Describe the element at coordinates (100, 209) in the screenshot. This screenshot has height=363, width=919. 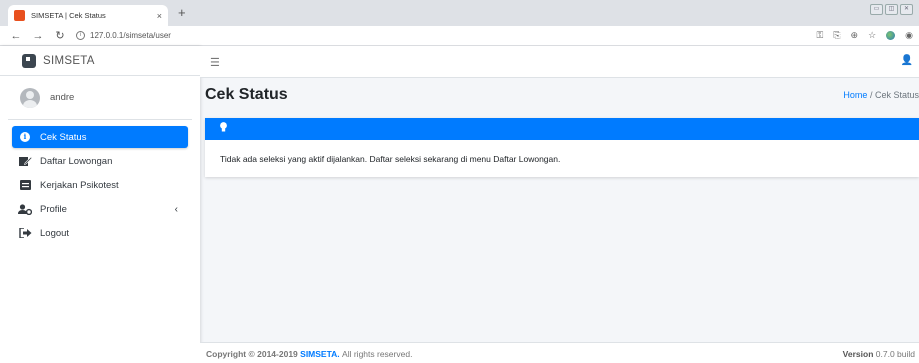
I see `sidebar-item-profile: Profile ‹` at that location.